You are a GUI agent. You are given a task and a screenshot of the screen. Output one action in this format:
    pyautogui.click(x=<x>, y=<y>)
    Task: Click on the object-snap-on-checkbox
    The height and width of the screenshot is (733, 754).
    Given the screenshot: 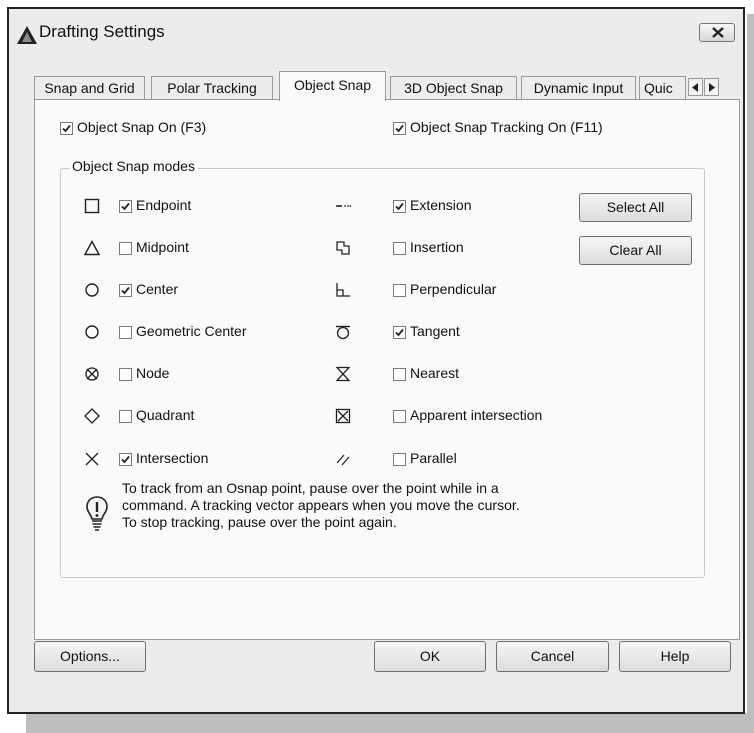 What is the action you would take?
    pyautogui.click(x=66, y=128)
    